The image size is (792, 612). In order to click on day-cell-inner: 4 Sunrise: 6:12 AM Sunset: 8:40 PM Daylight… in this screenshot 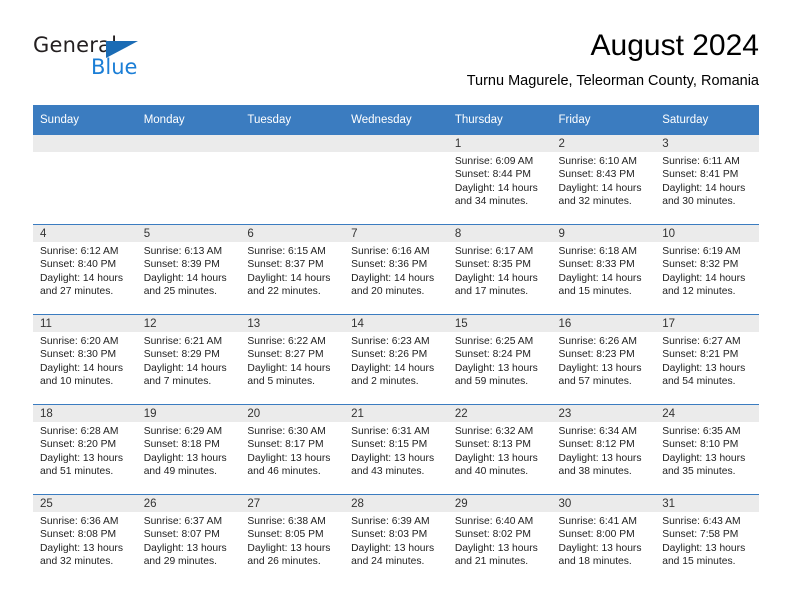, I will do `click(85, 269)`.